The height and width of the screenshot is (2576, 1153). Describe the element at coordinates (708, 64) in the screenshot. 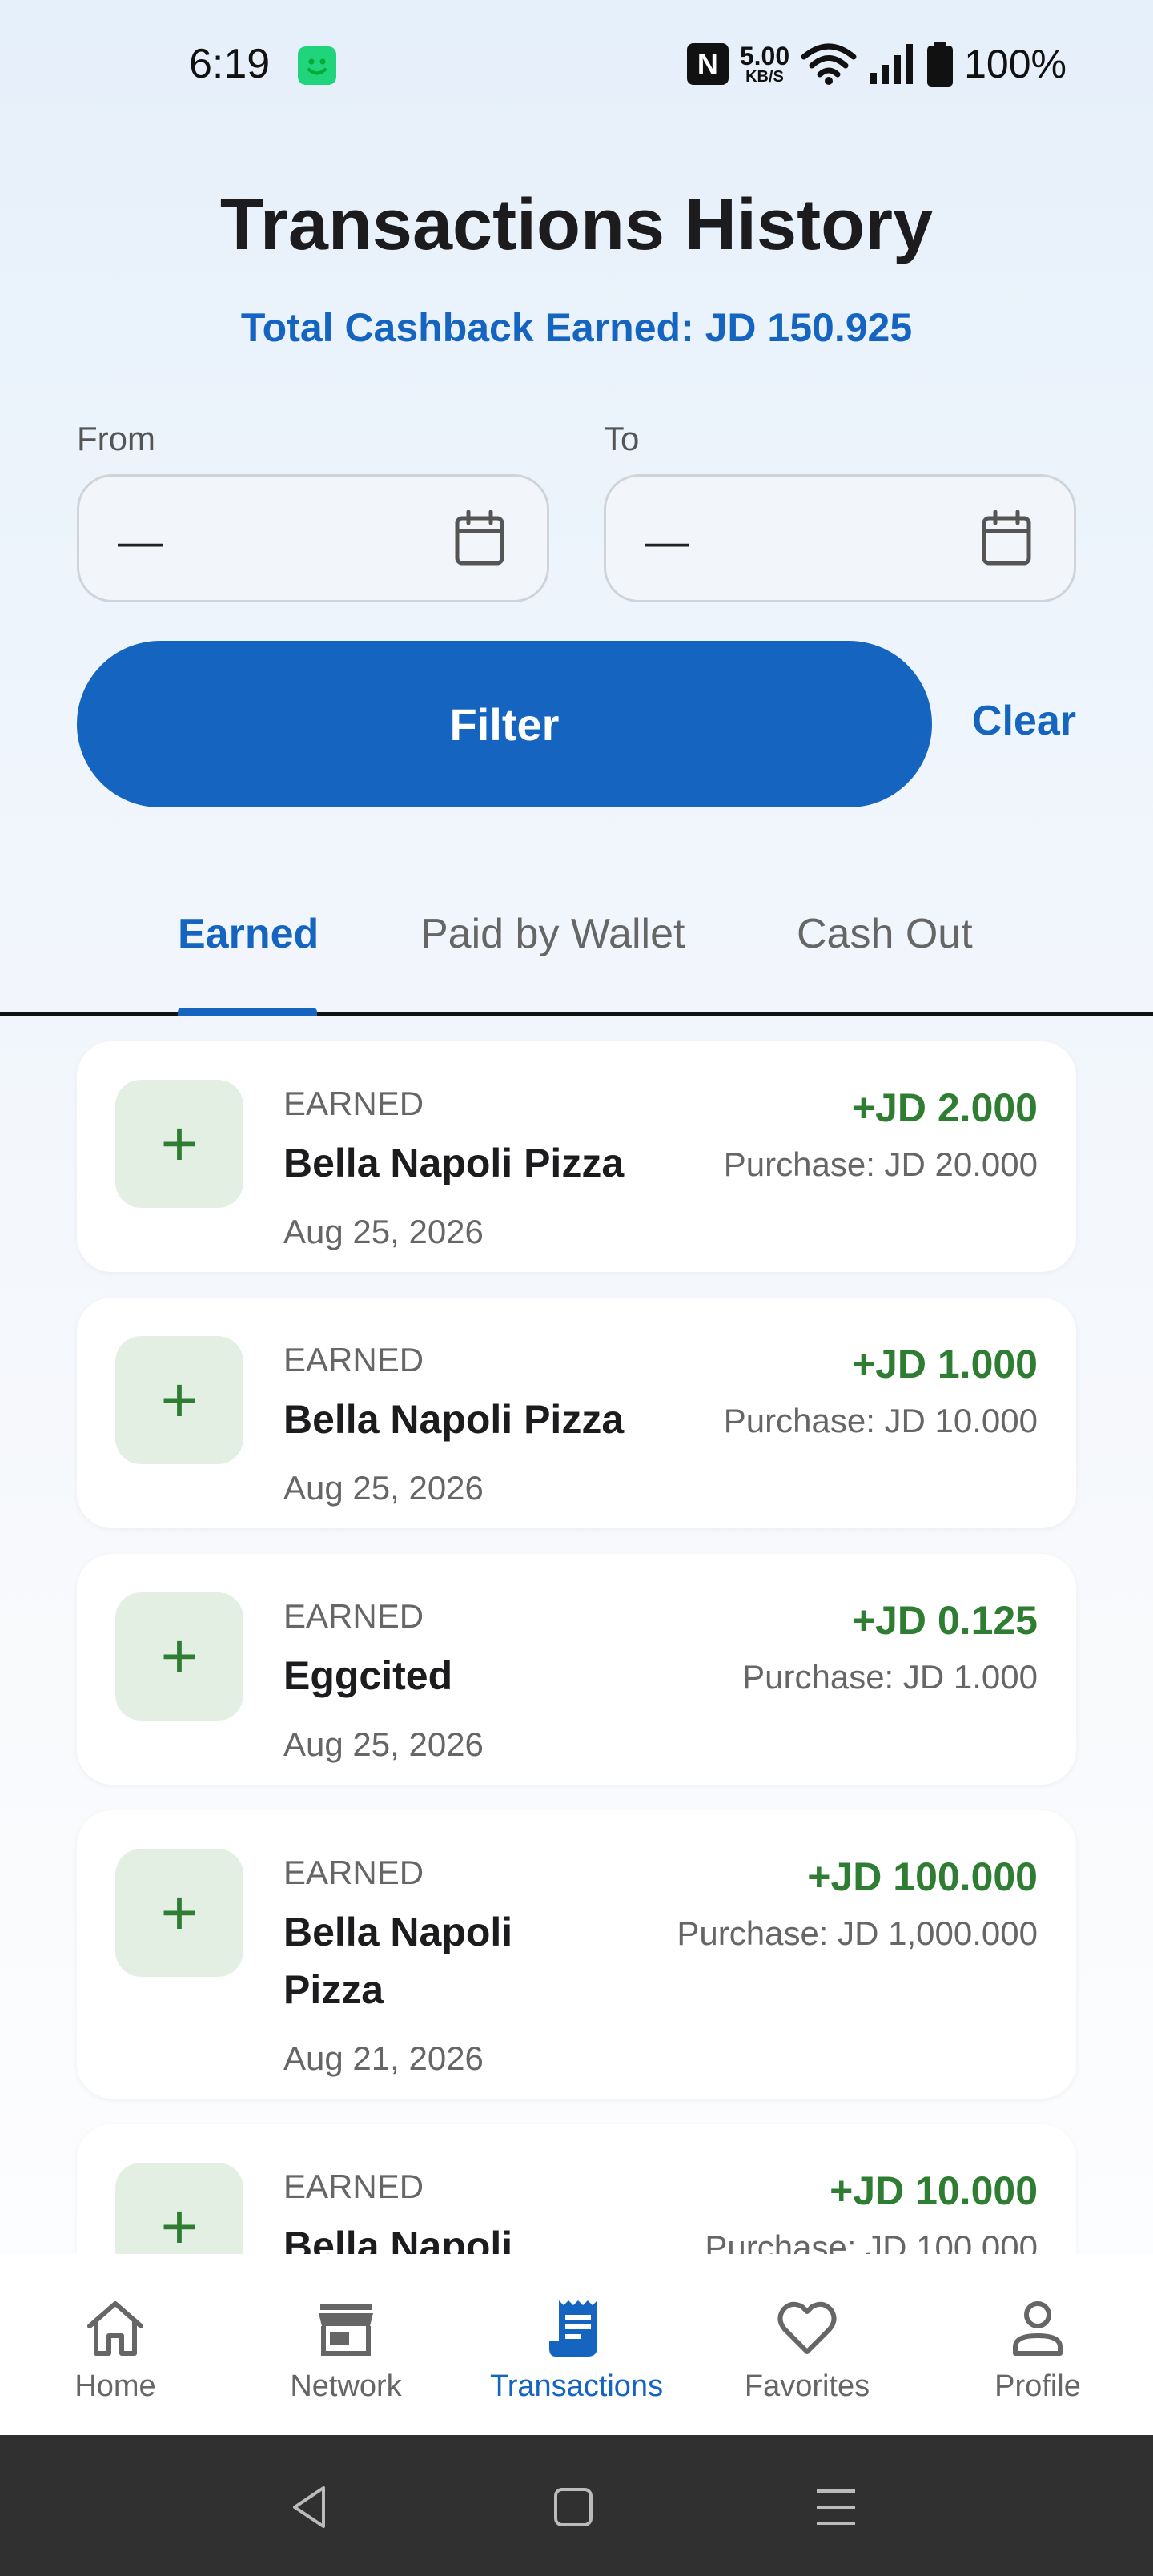

I see `nfc-icon: N` at that location.